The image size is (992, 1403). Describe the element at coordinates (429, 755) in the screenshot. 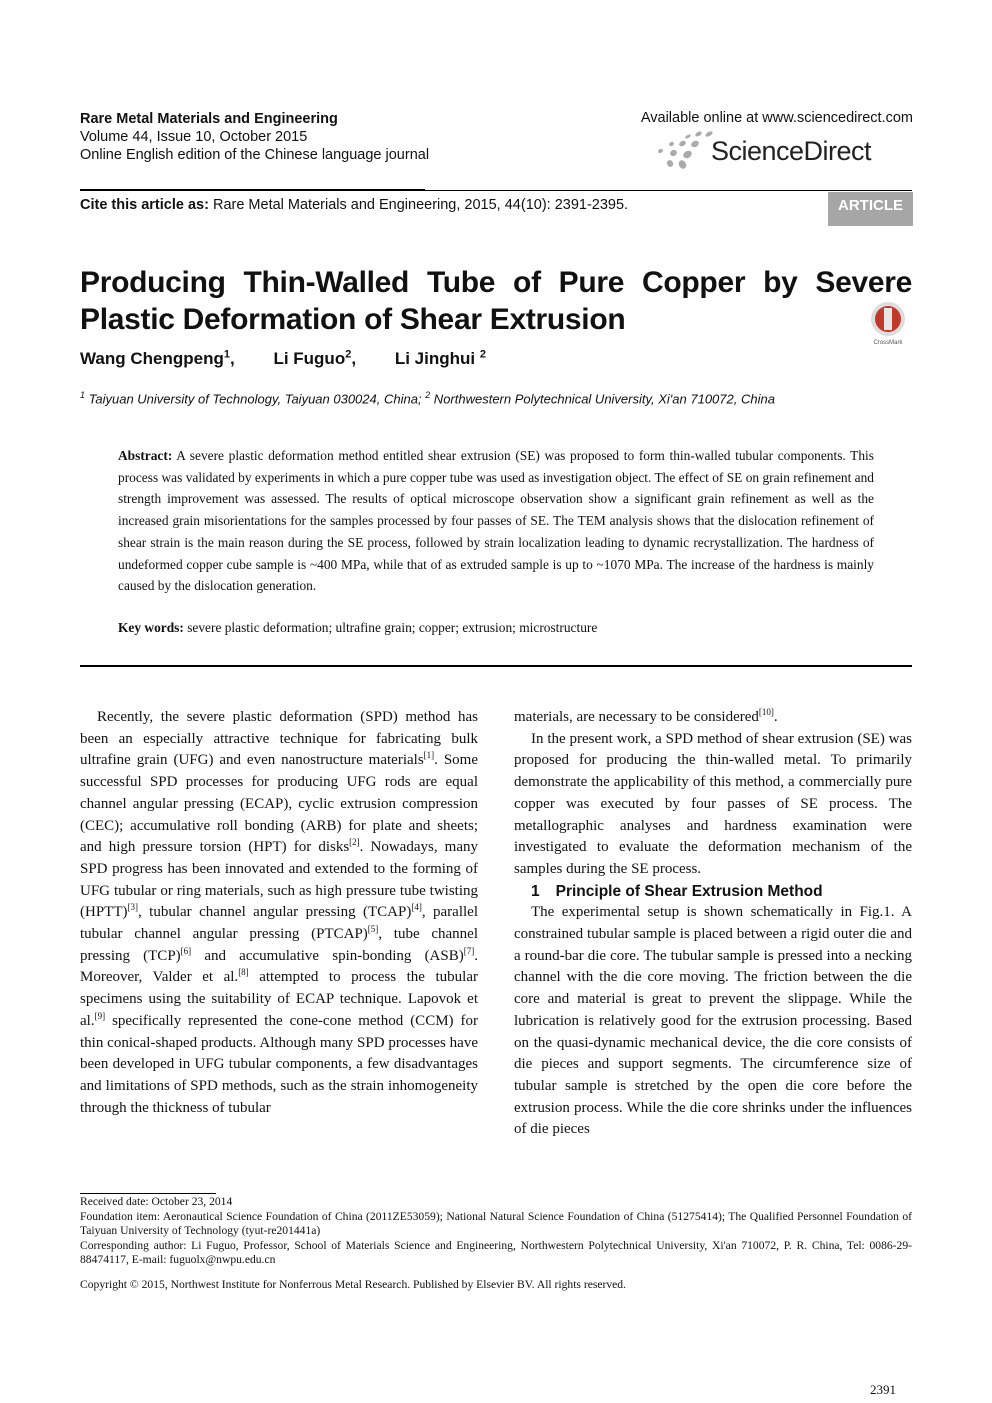

I see `citation-ref: [1]` at that location.